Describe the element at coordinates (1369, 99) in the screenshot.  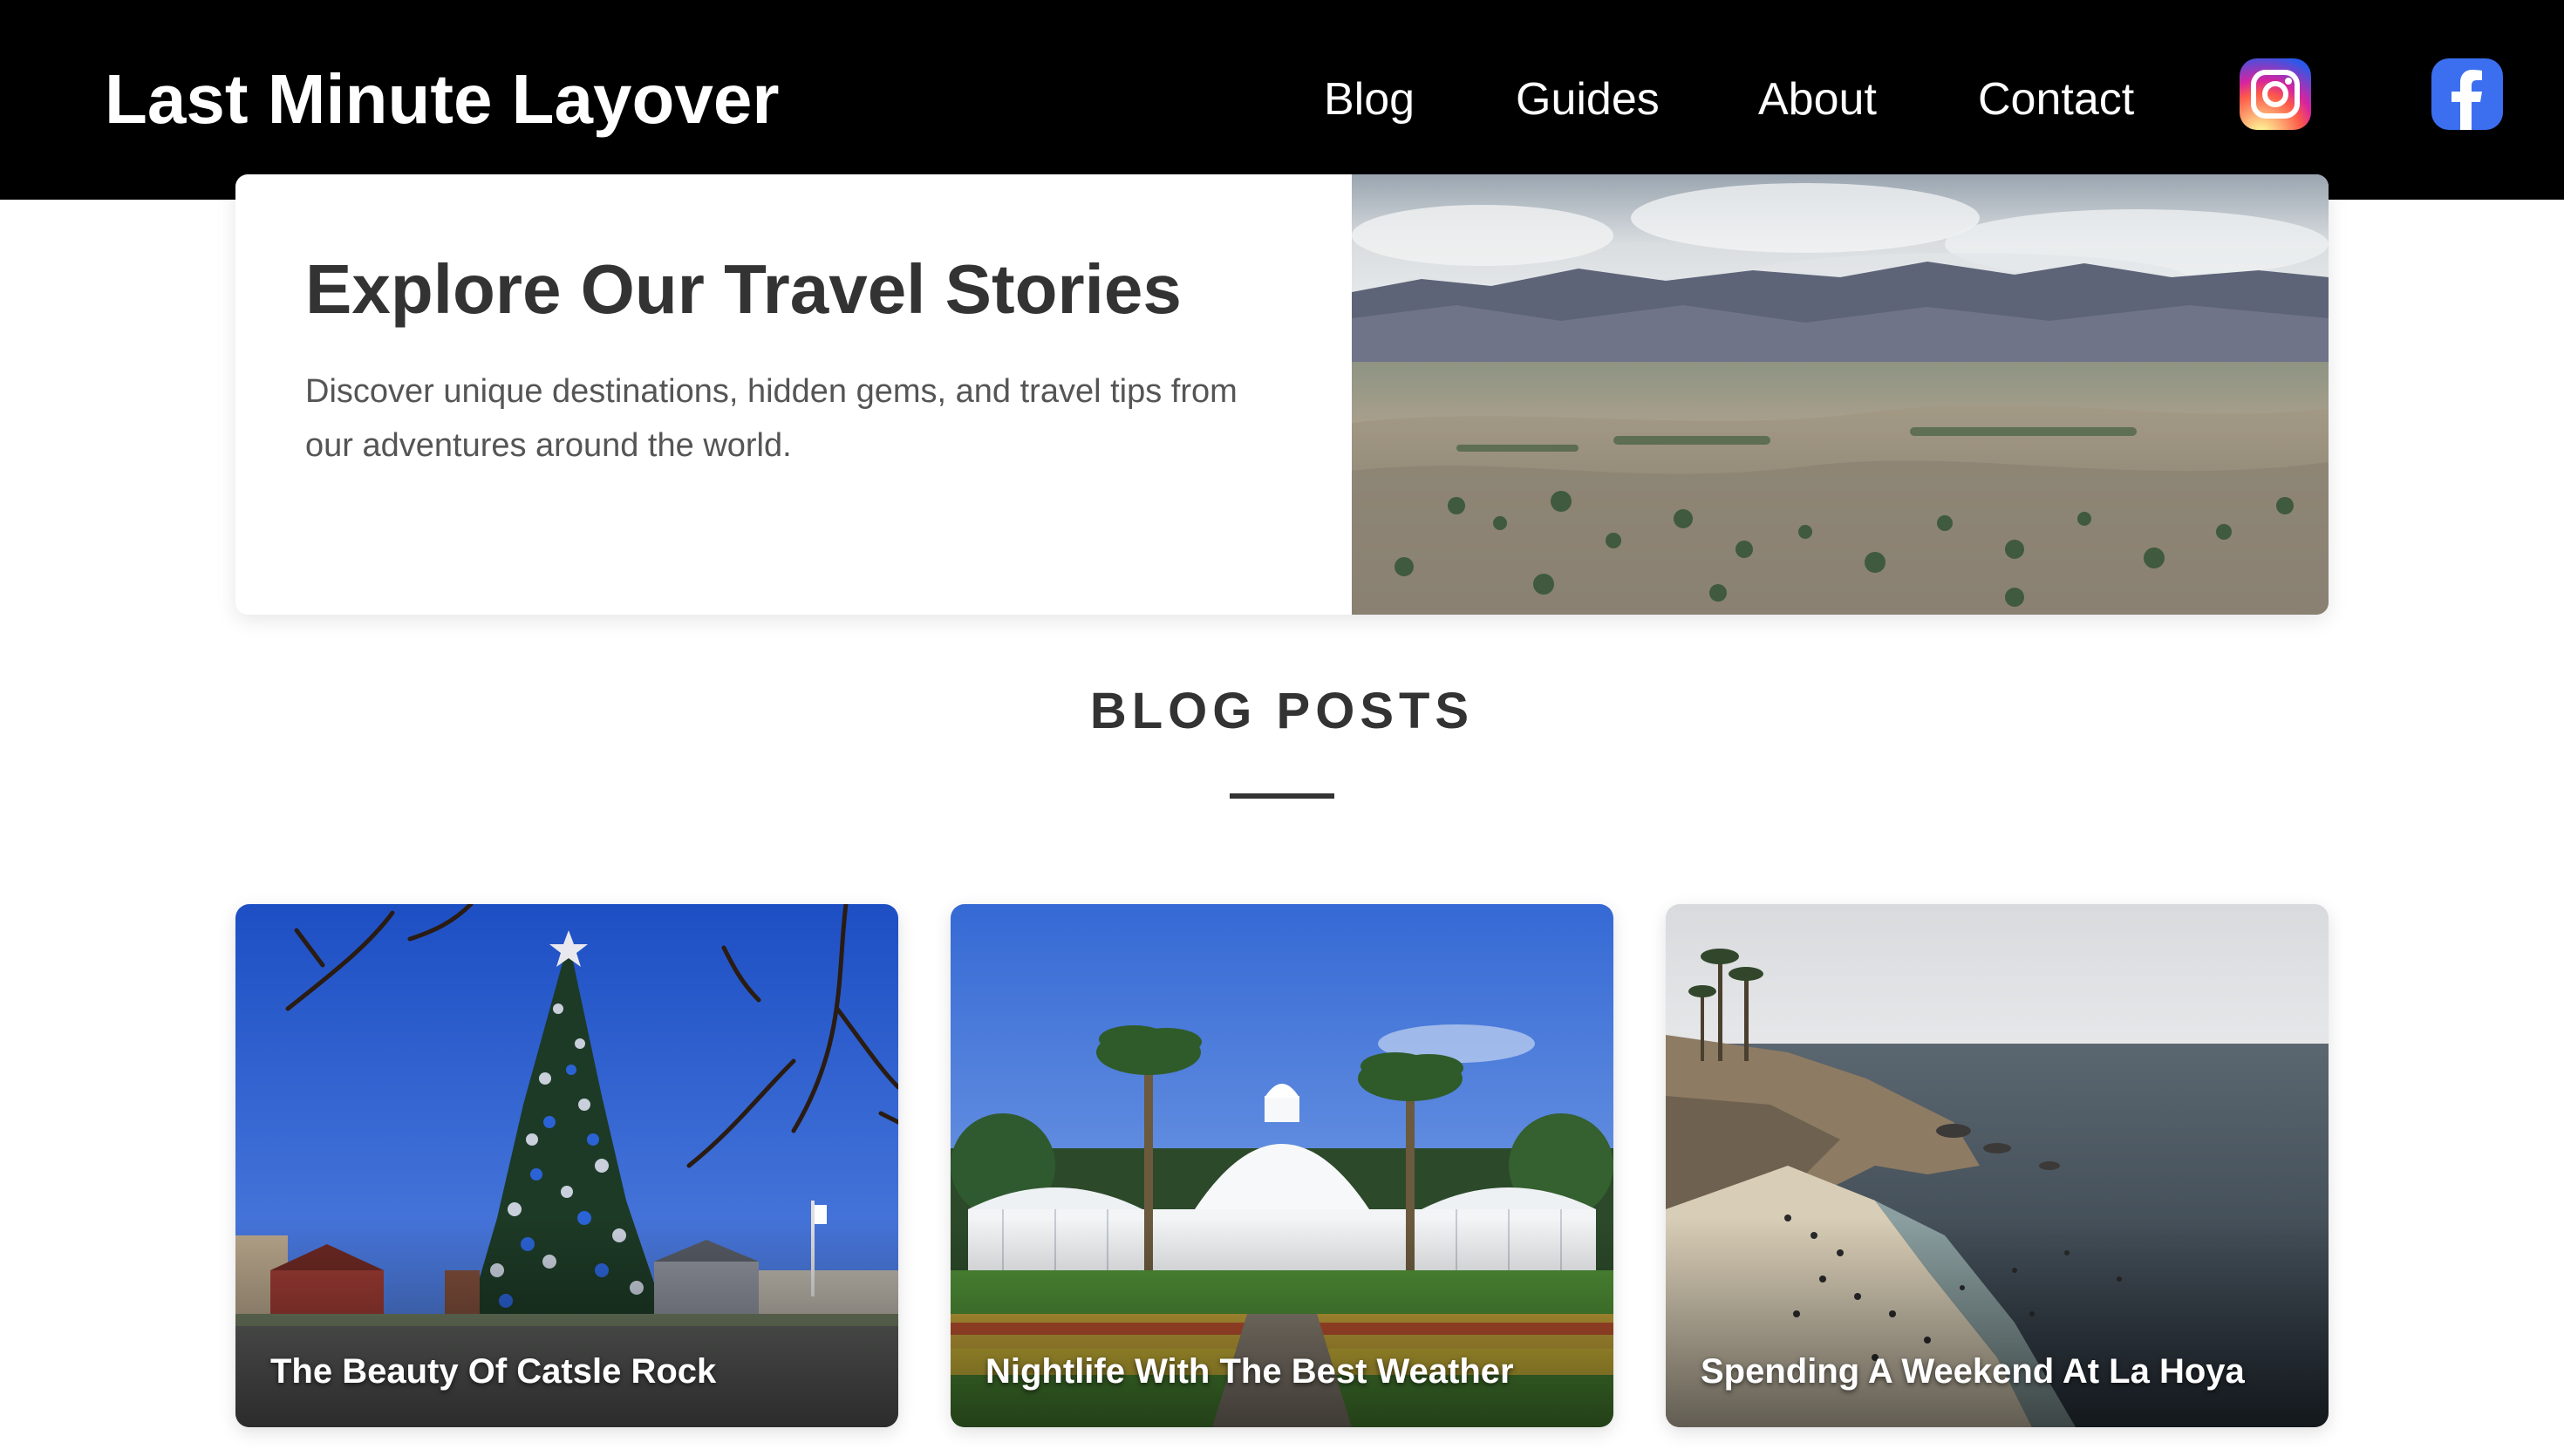
I see `nav-blog: Blog` at that location.